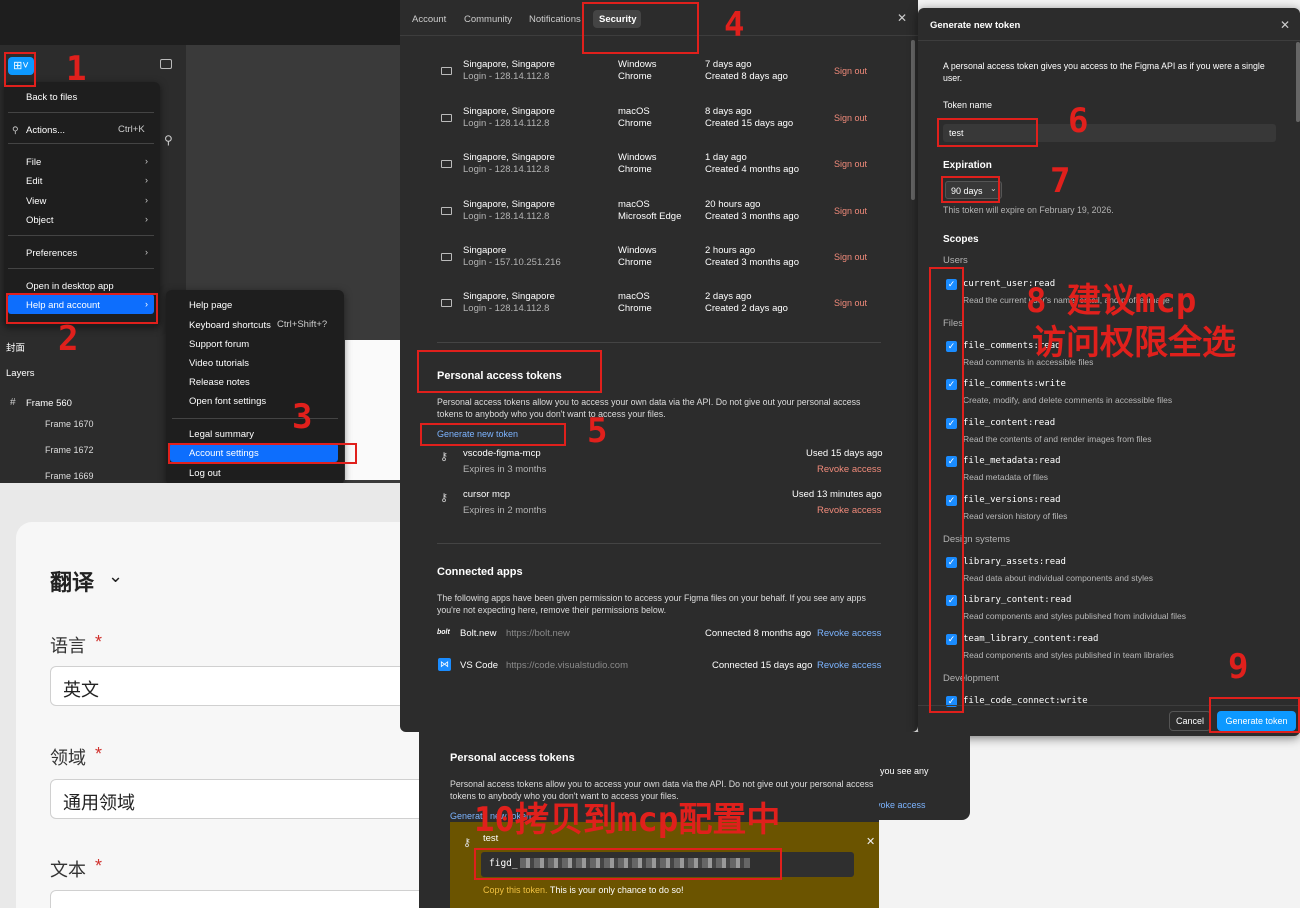  Describe the element at coordinates (146, 304) in the screenshot. I see `chevron-right-icon: ›` at that location.